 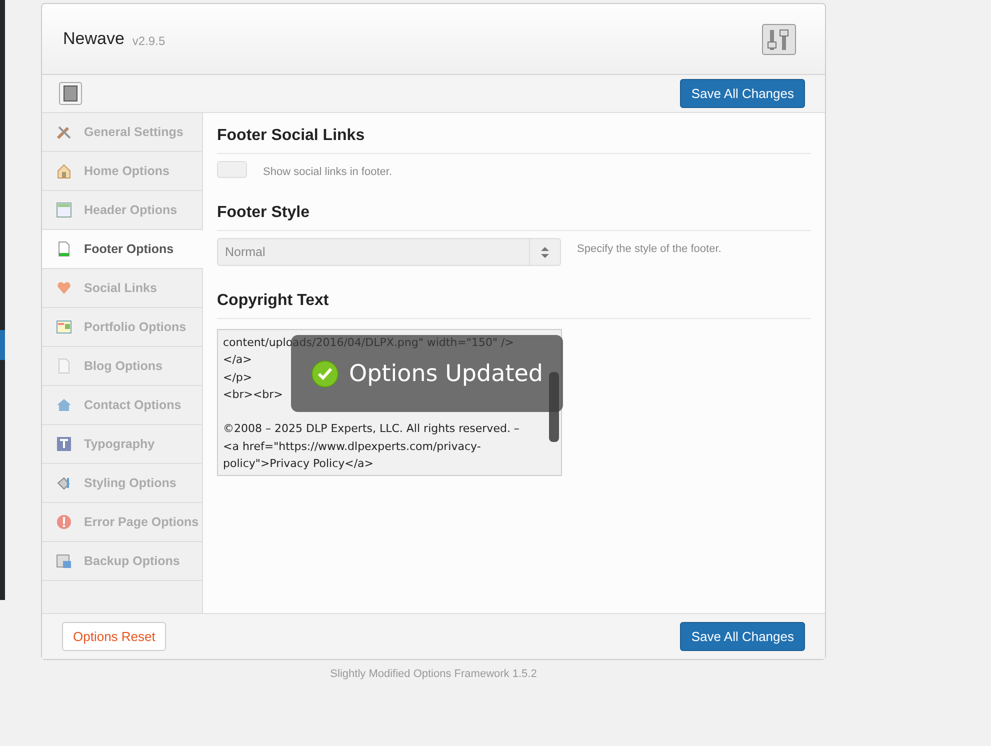 I want to click on paint-icon, so click(x=64, y=483).